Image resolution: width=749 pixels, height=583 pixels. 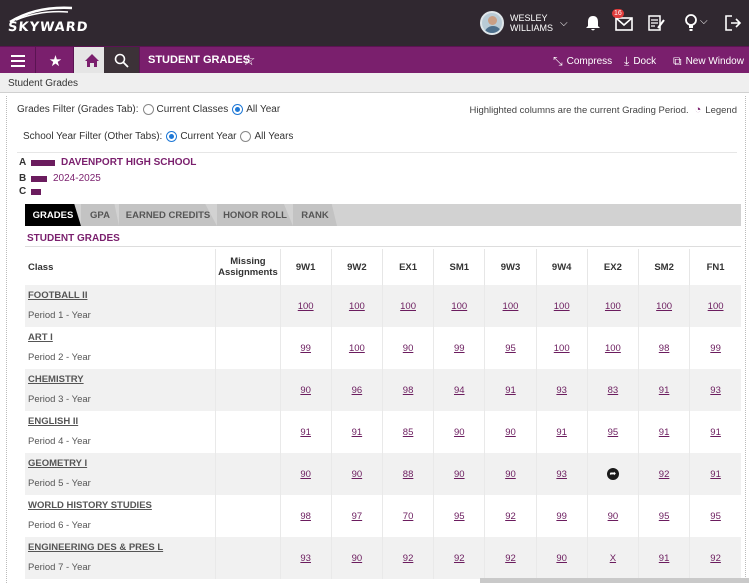 What do you see at coordinates (248, 60) in the screenshot?
I see `add-favorite-star-icon: ☆` at bounding box center [248, 60].